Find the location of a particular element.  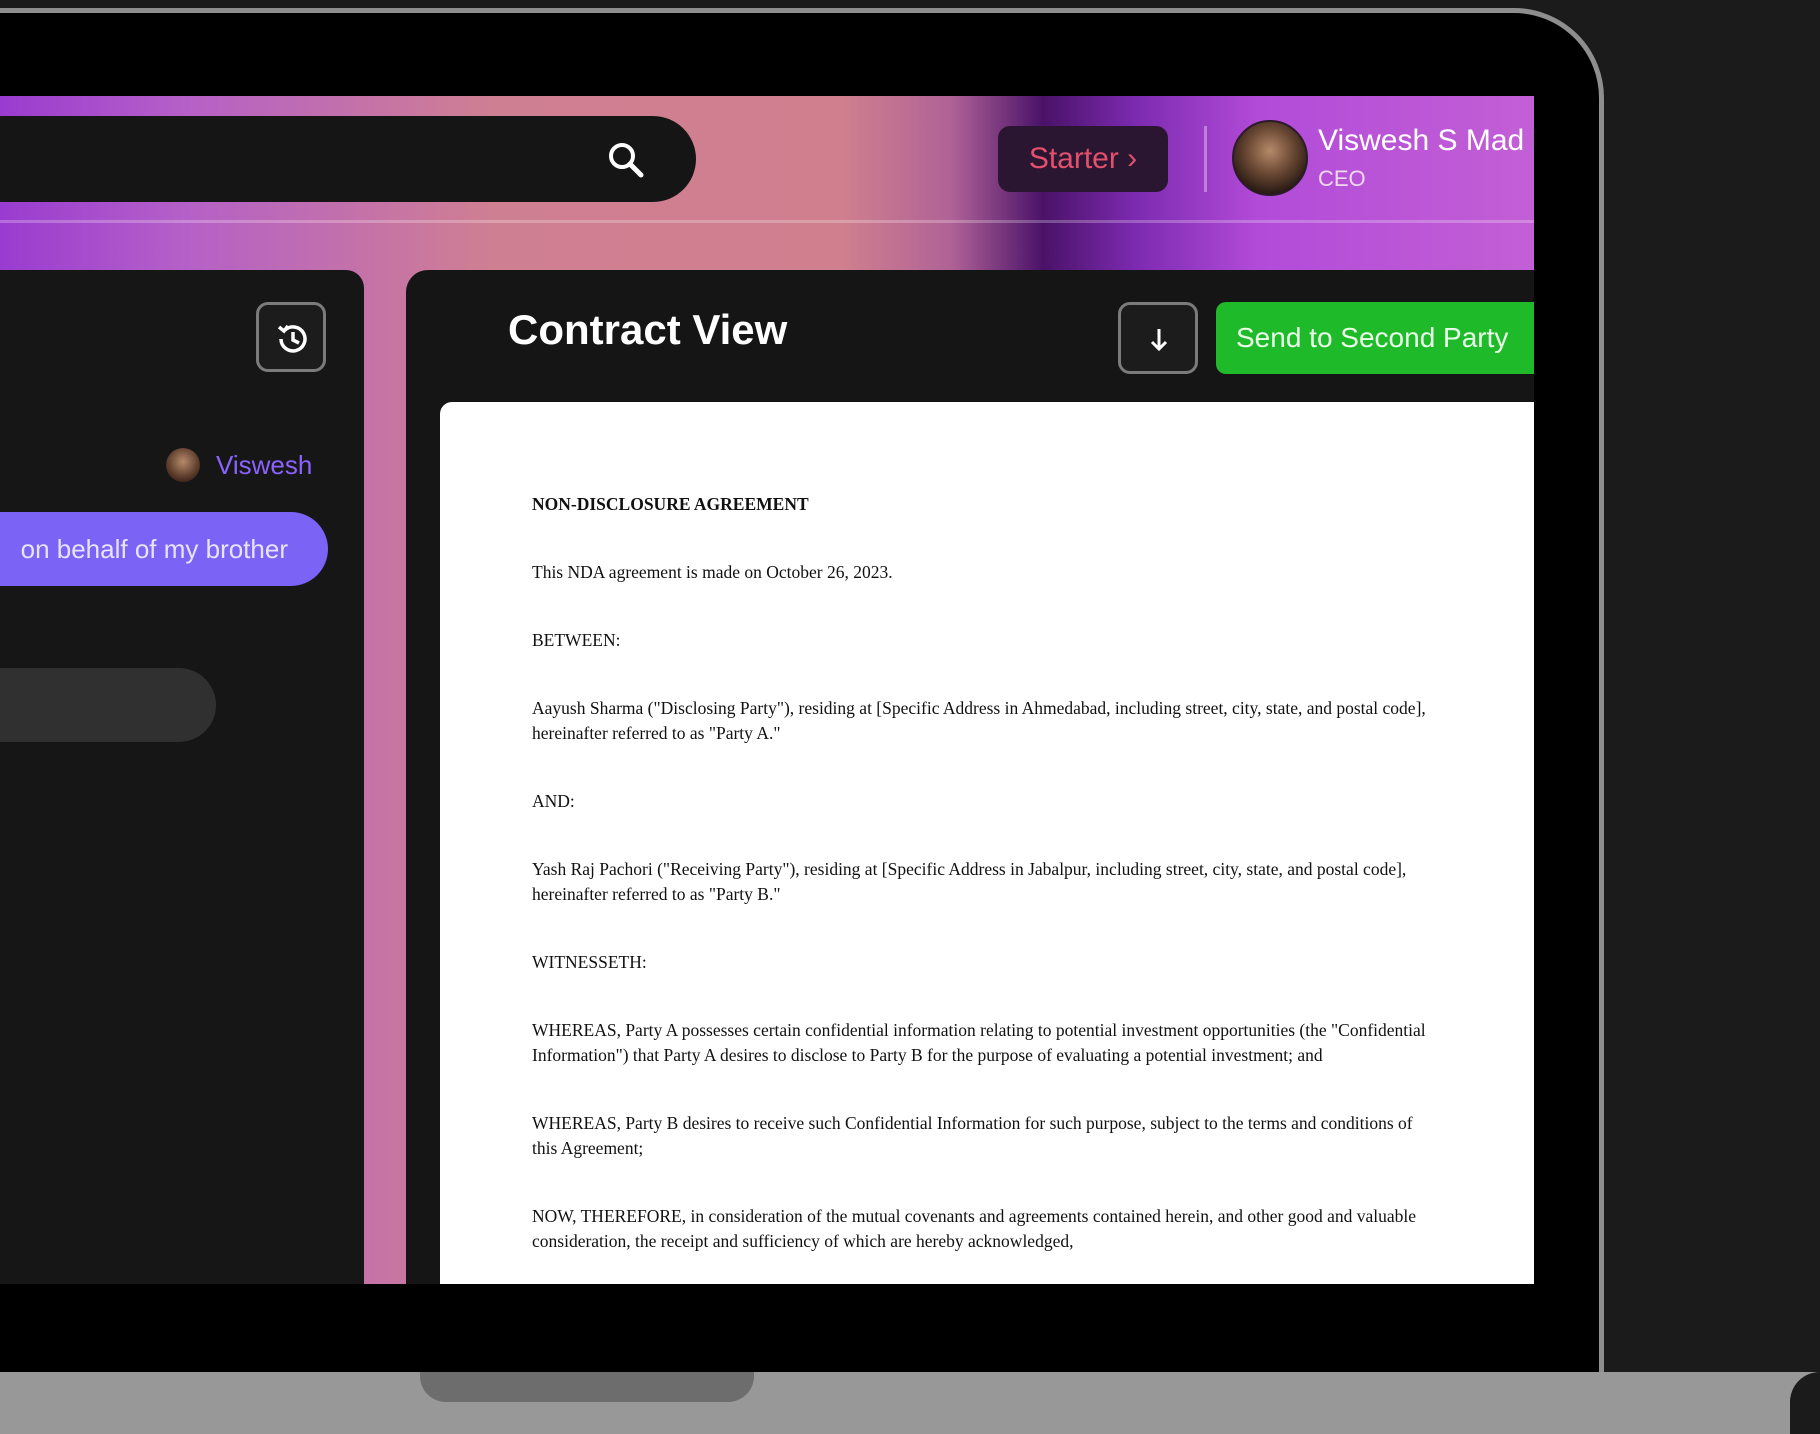

document-heading: NON-DISCLOSURE AGREEMENT is located at coordinates (670, 504).